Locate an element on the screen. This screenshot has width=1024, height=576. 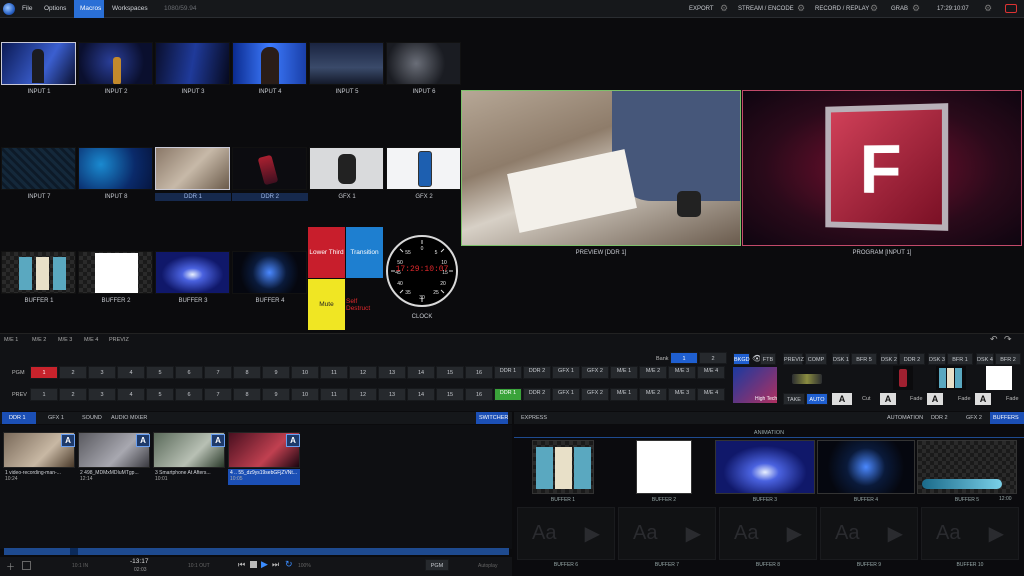
autoplay-toggle: Autoplay is located at coordinates (487, 566).